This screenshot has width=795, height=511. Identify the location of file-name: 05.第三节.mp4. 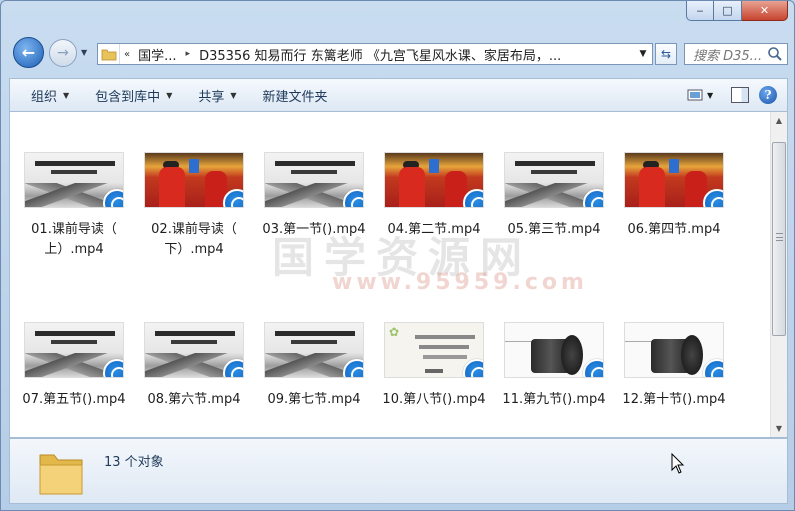
(554, 229).